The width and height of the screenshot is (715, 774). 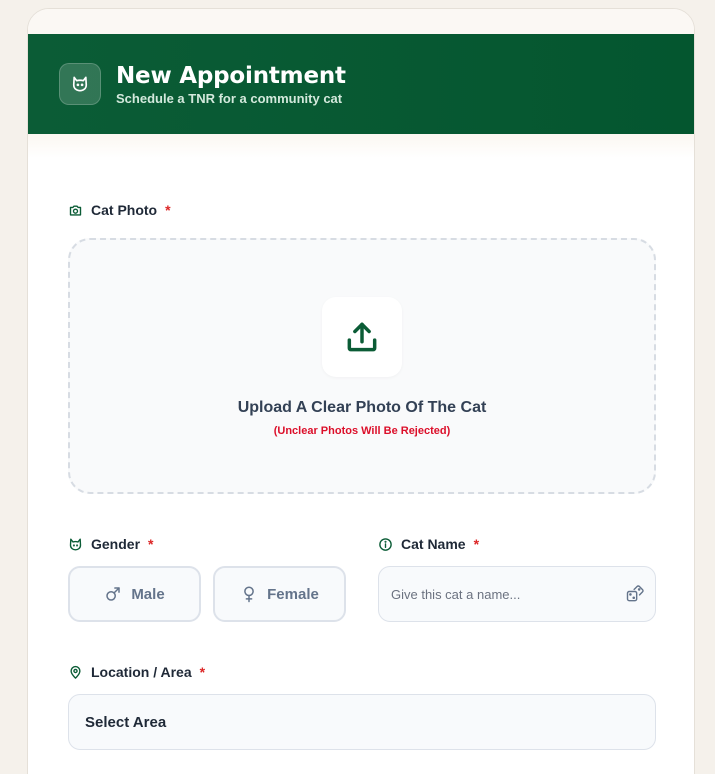 I want to click on card-top-strip, so click(x=361, y=21).